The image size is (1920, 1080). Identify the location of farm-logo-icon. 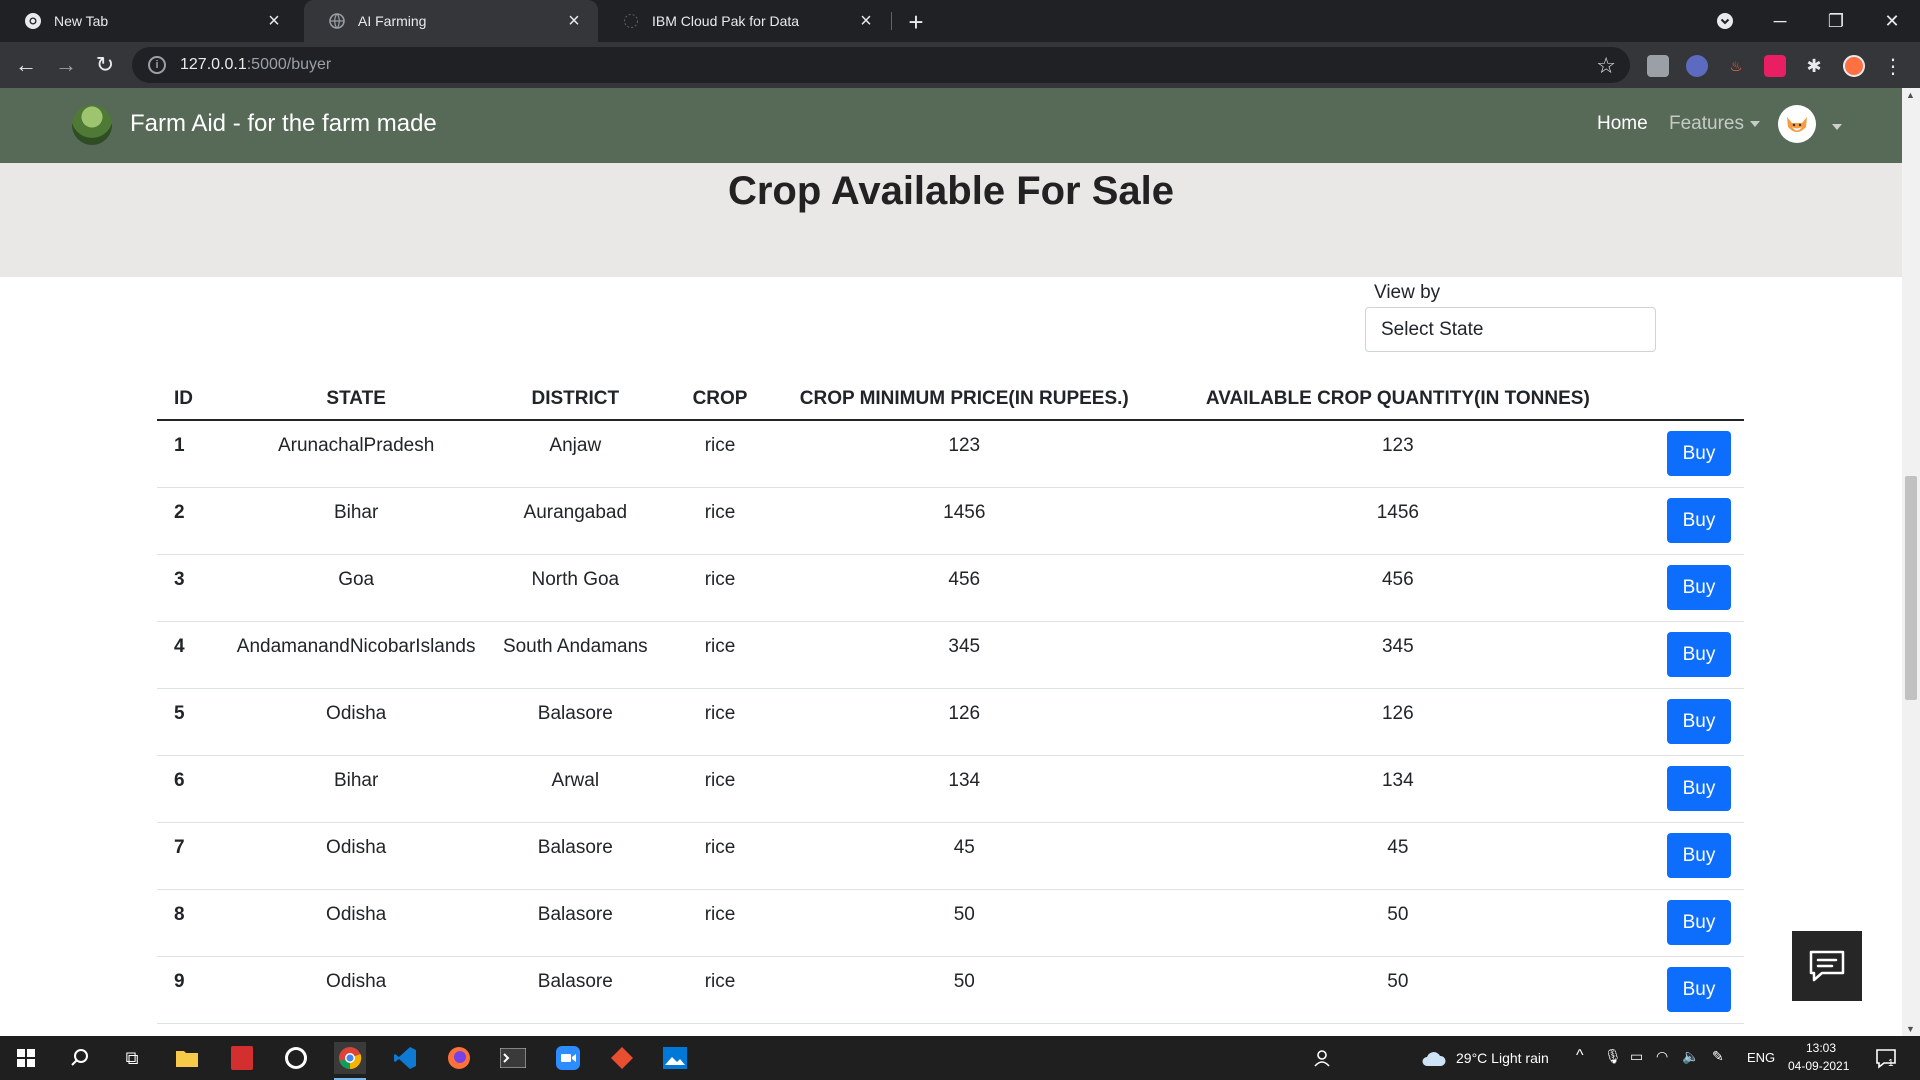
(92, 125).